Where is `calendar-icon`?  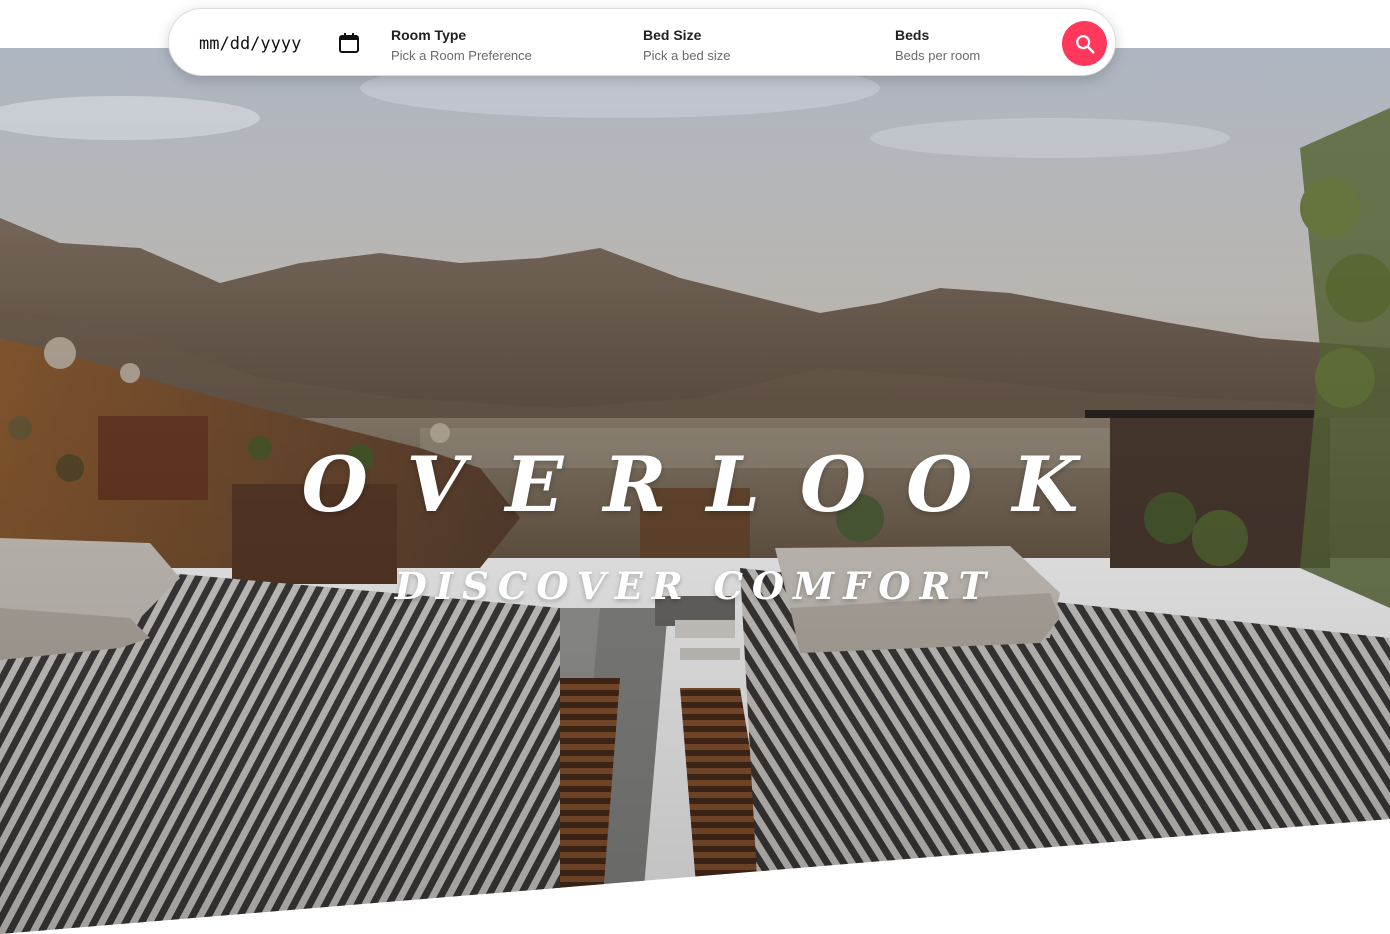
calendar-icon is located at coordinates (349, 43).